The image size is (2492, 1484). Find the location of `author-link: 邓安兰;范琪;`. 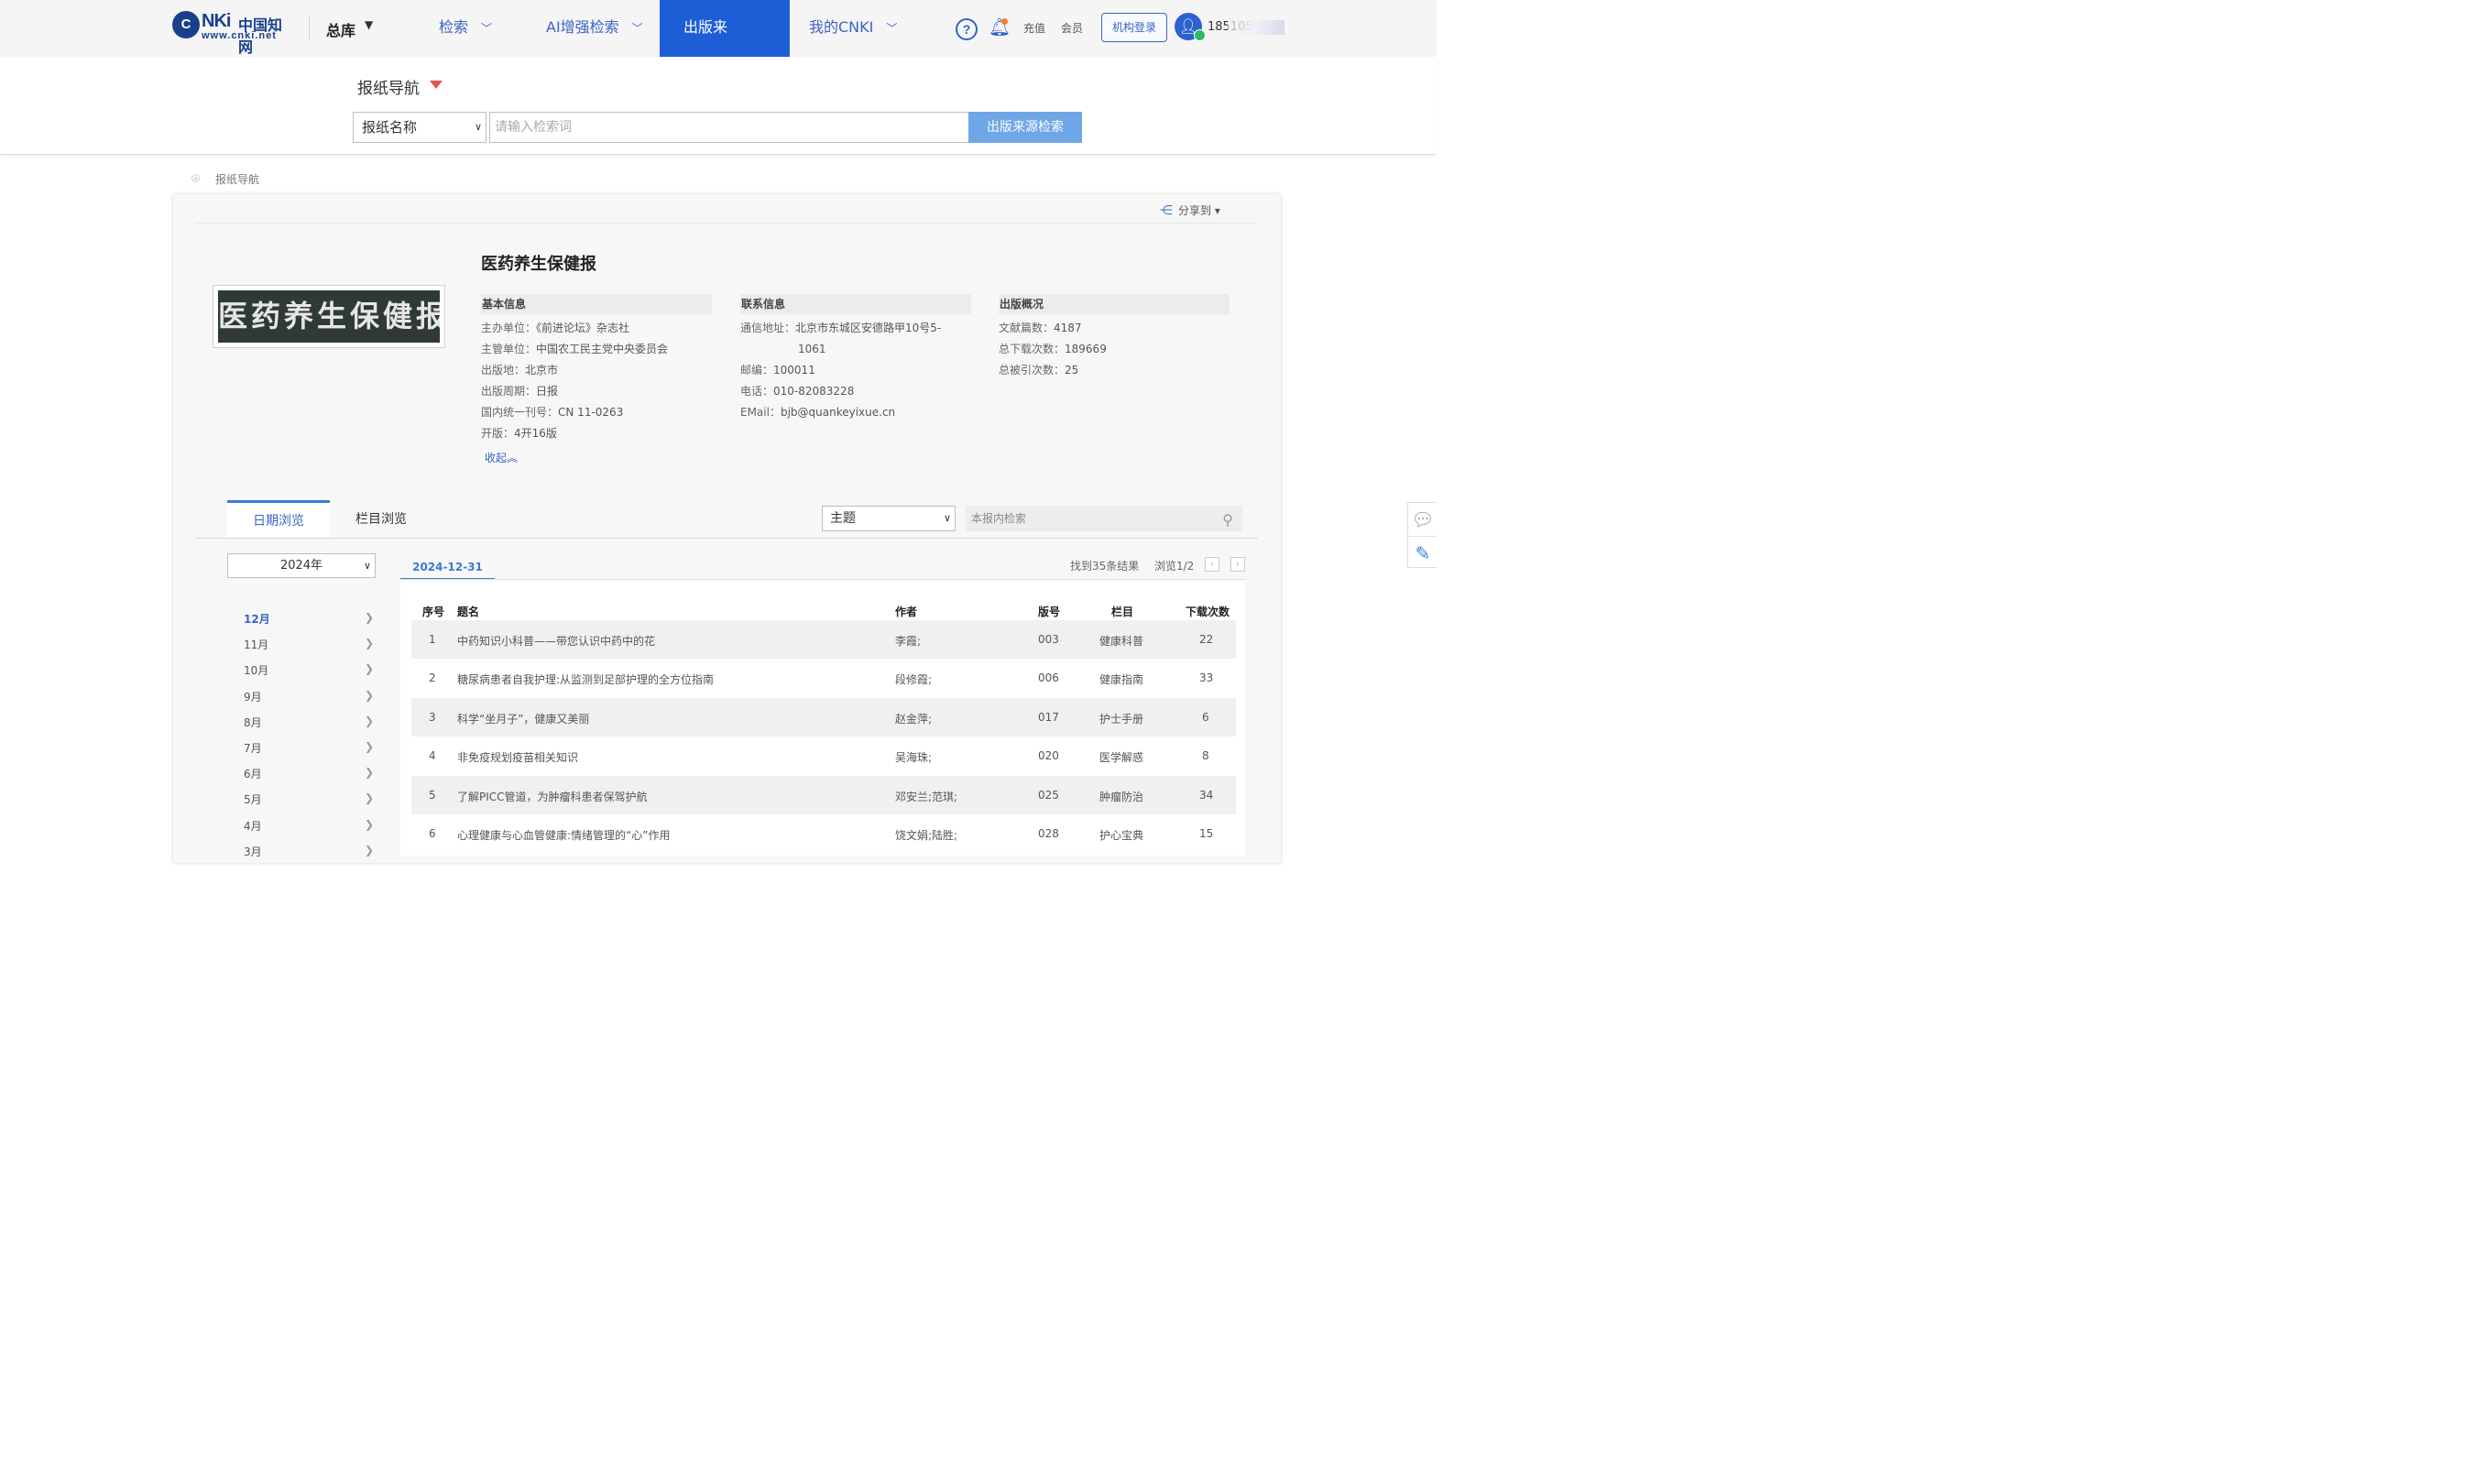

author-link: 邓安兰;范琪; is located at coordinates (926, 796).